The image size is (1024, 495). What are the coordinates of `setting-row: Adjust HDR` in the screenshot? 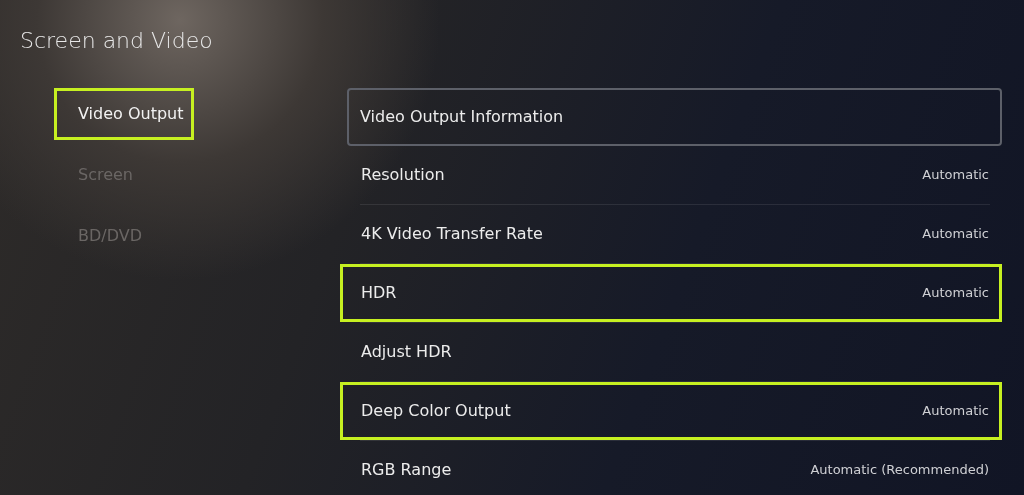 It's located at (671, 352).